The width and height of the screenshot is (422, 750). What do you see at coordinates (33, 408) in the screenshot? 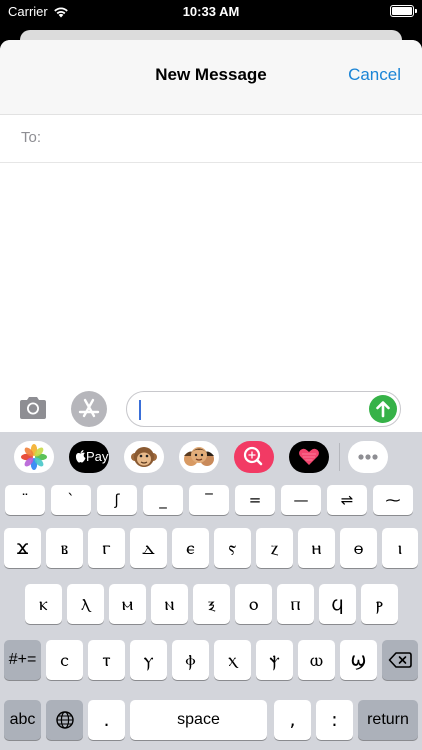
I see `camera-icon` at bounding box center [33, 408].